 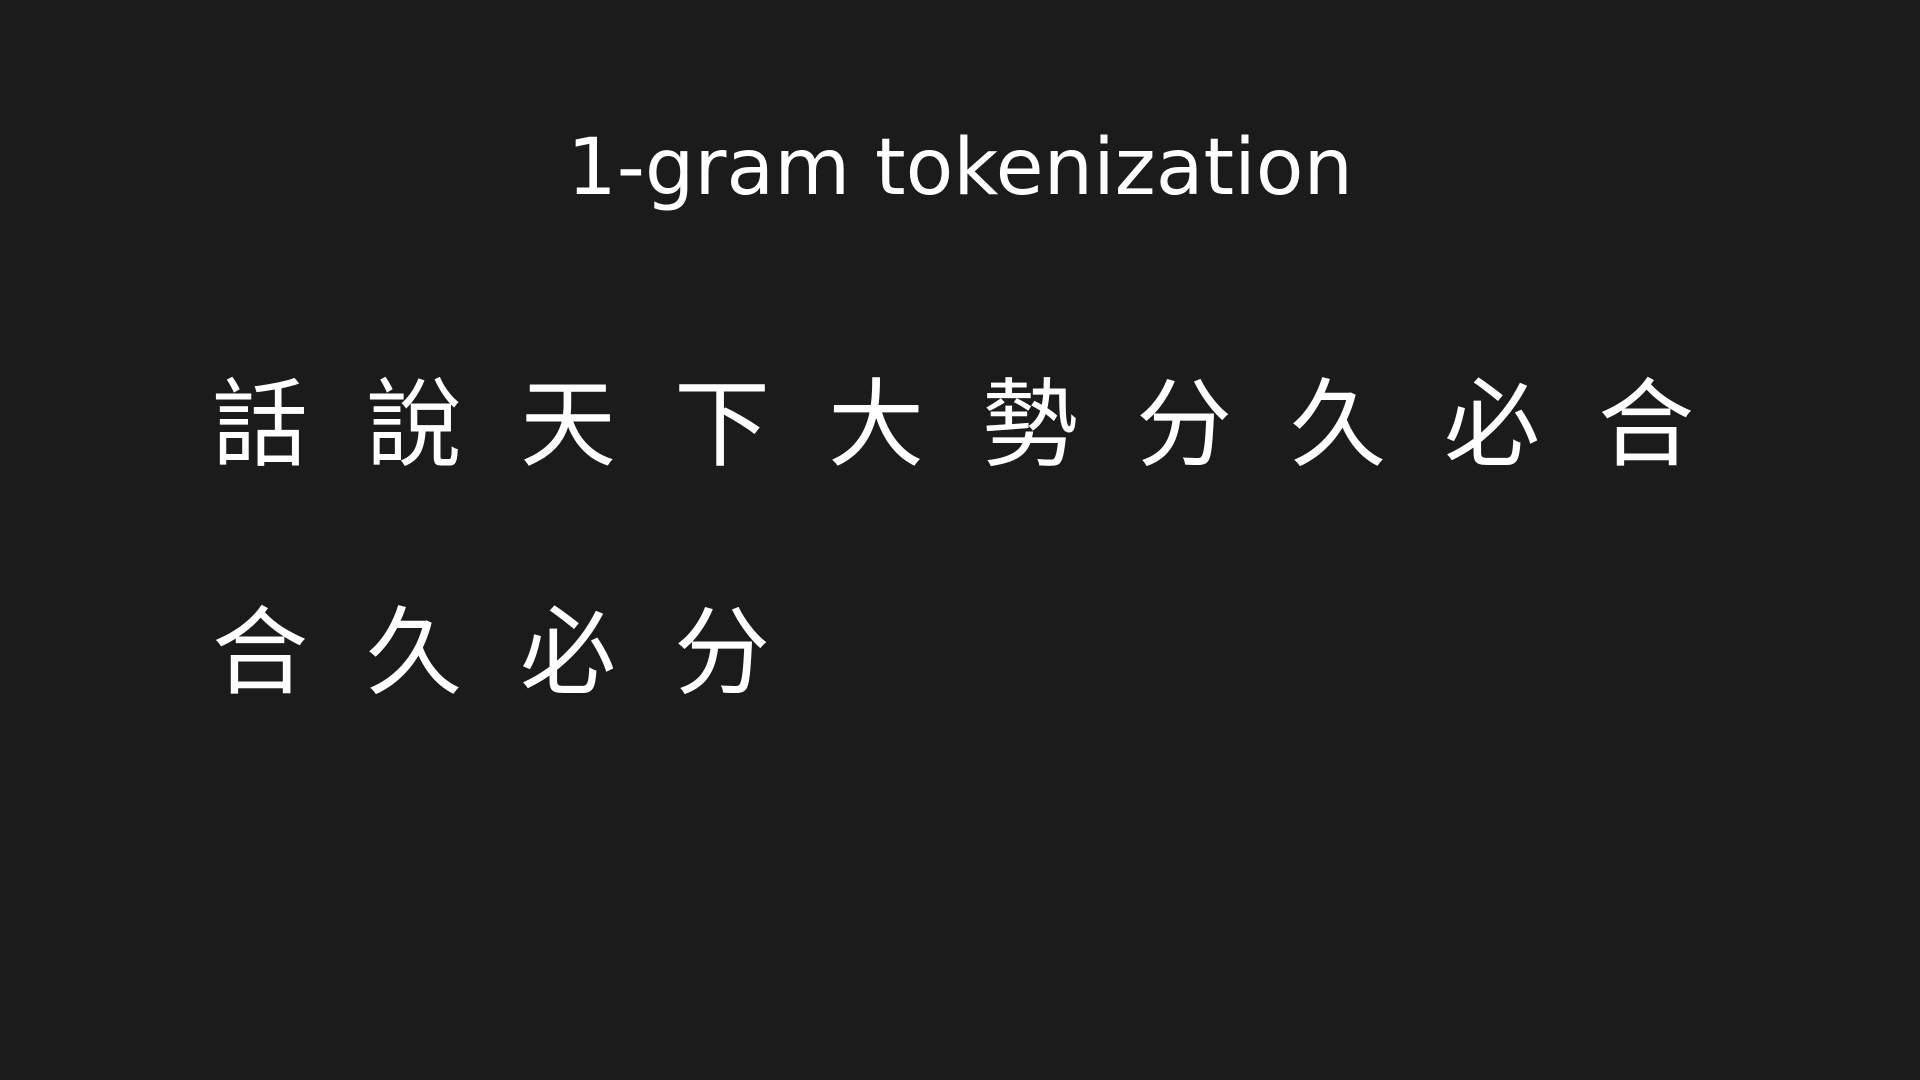 What do you see at coordinates (414, 425) in the screenshot?
I see `token: 說` at bounding box center [414, 425].